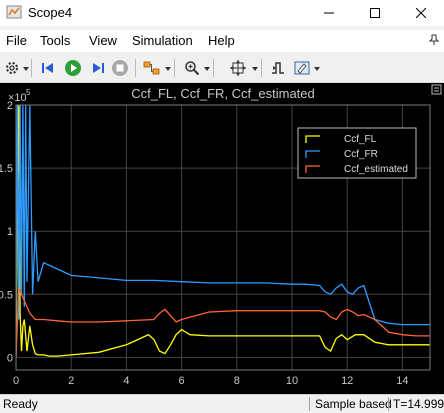 This screenshot has width=444, height=413. What do you see at coordinates (14, 12) in the screenshot?
I see `matlab-app-icon` at bounding box center [14, 12].